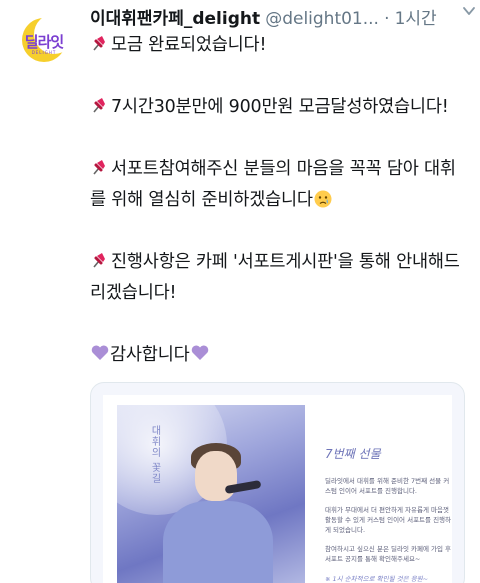 This screenshot has width=480, height=583. I want to click on tweet-line: 7시간30분만에 900만원 모금달성하였습니다!, so click(280, 107).